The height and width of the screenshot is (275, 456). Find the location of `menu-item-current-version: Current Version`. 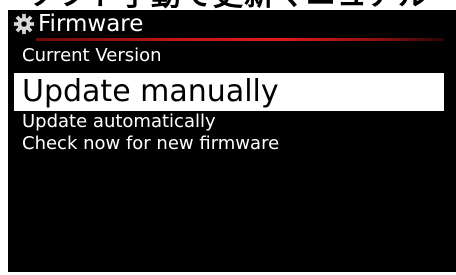

menu-item-current-version: Current Version is located at coordinates (85, 56).